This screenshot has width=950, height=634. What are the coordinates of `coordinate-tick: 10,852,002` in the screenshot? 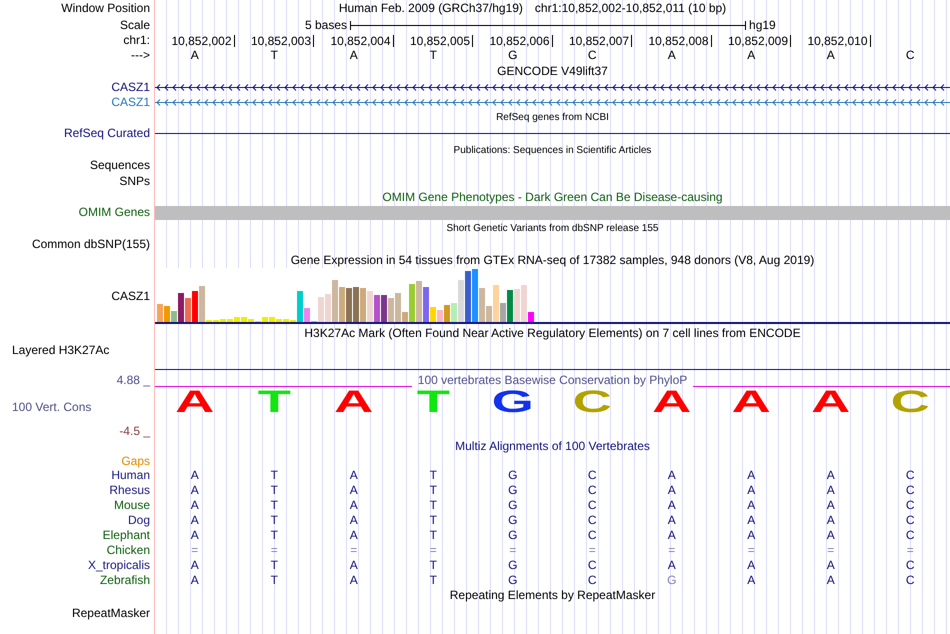 It's located at (202, 40).